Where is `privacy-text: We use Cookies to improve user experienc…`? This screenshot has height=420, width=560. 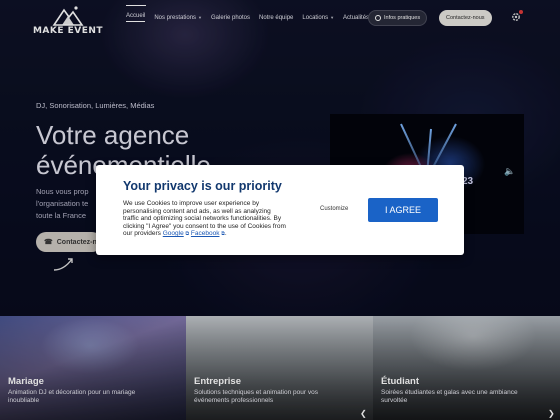 privacy-text: We use Cookies to improve user experienc… is located at coordinates (204, 219).